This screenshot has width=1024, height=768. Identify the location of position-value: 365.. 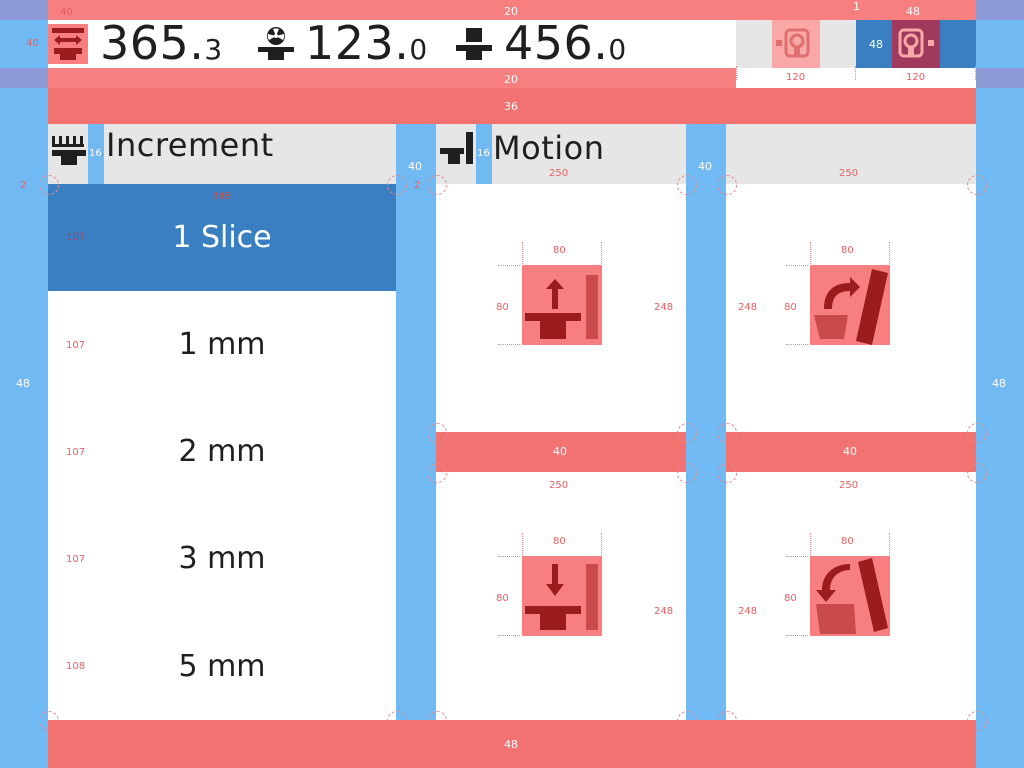
(152, 43).